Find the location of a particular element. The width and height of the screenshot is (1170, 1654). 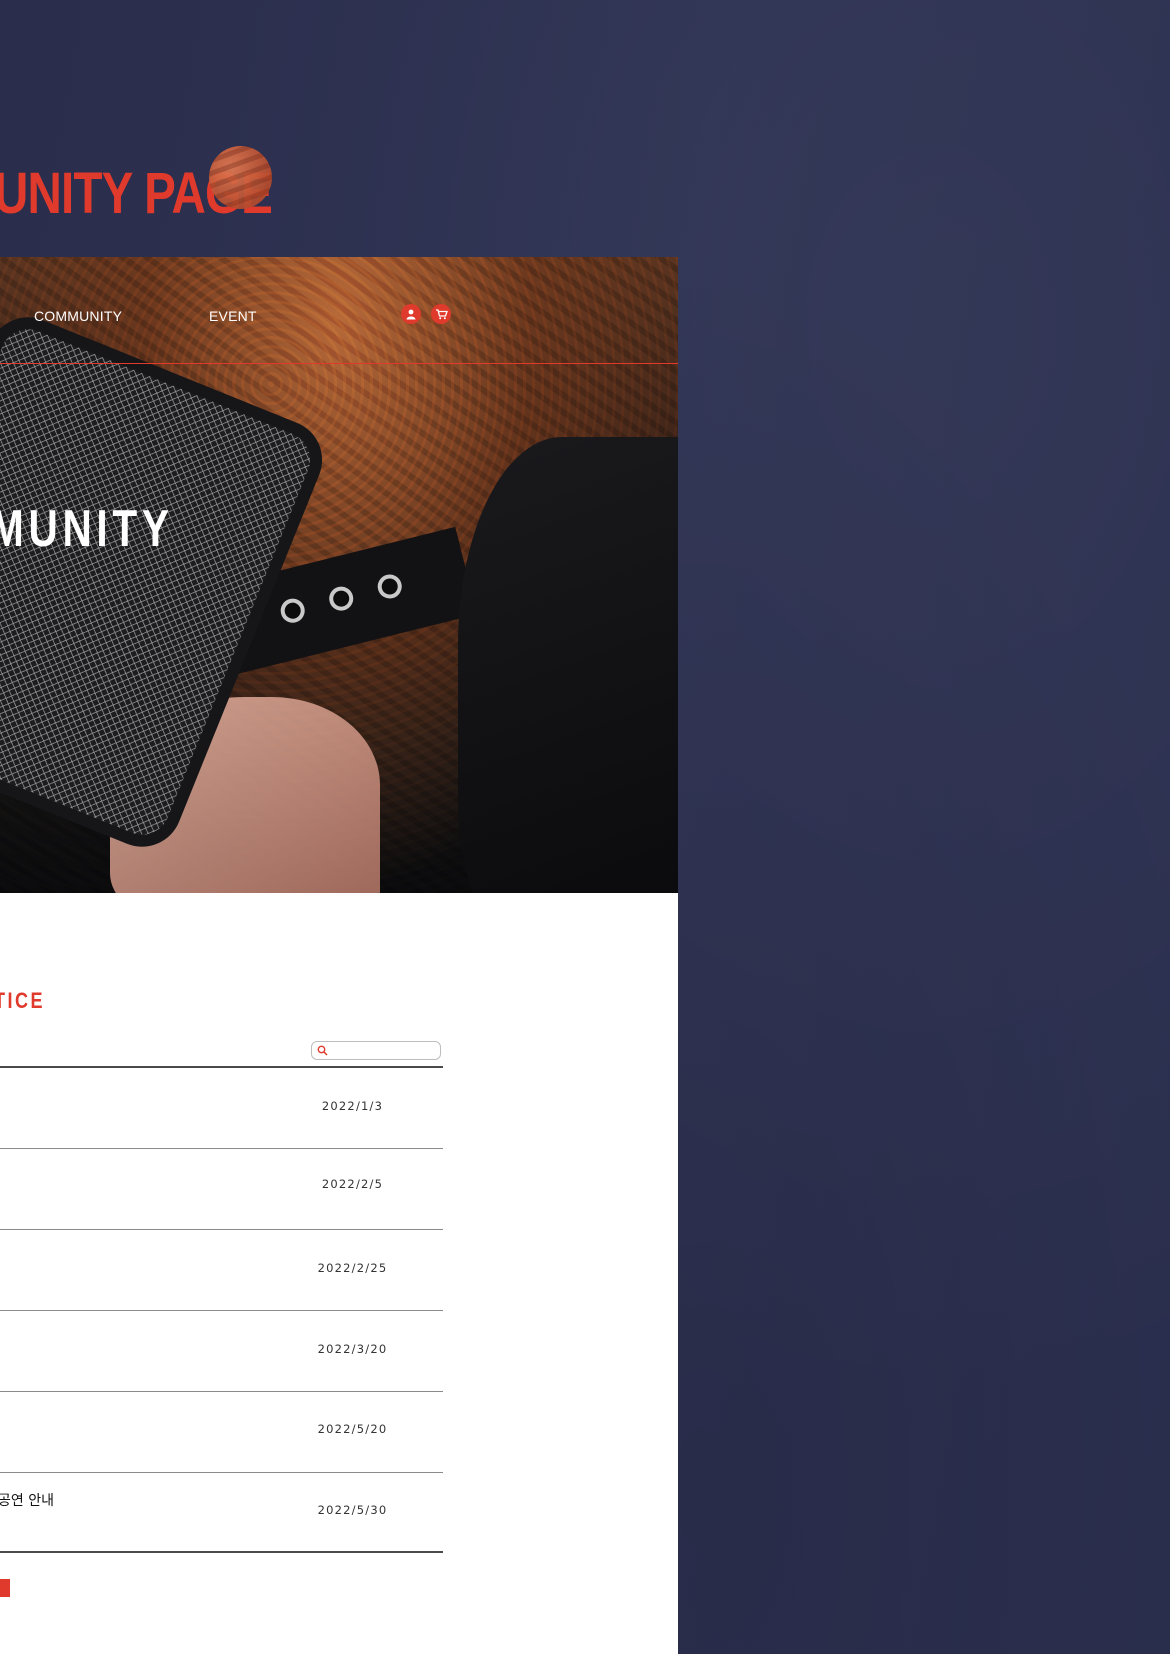

jacket-graphic is located at coordinates (568, 665).